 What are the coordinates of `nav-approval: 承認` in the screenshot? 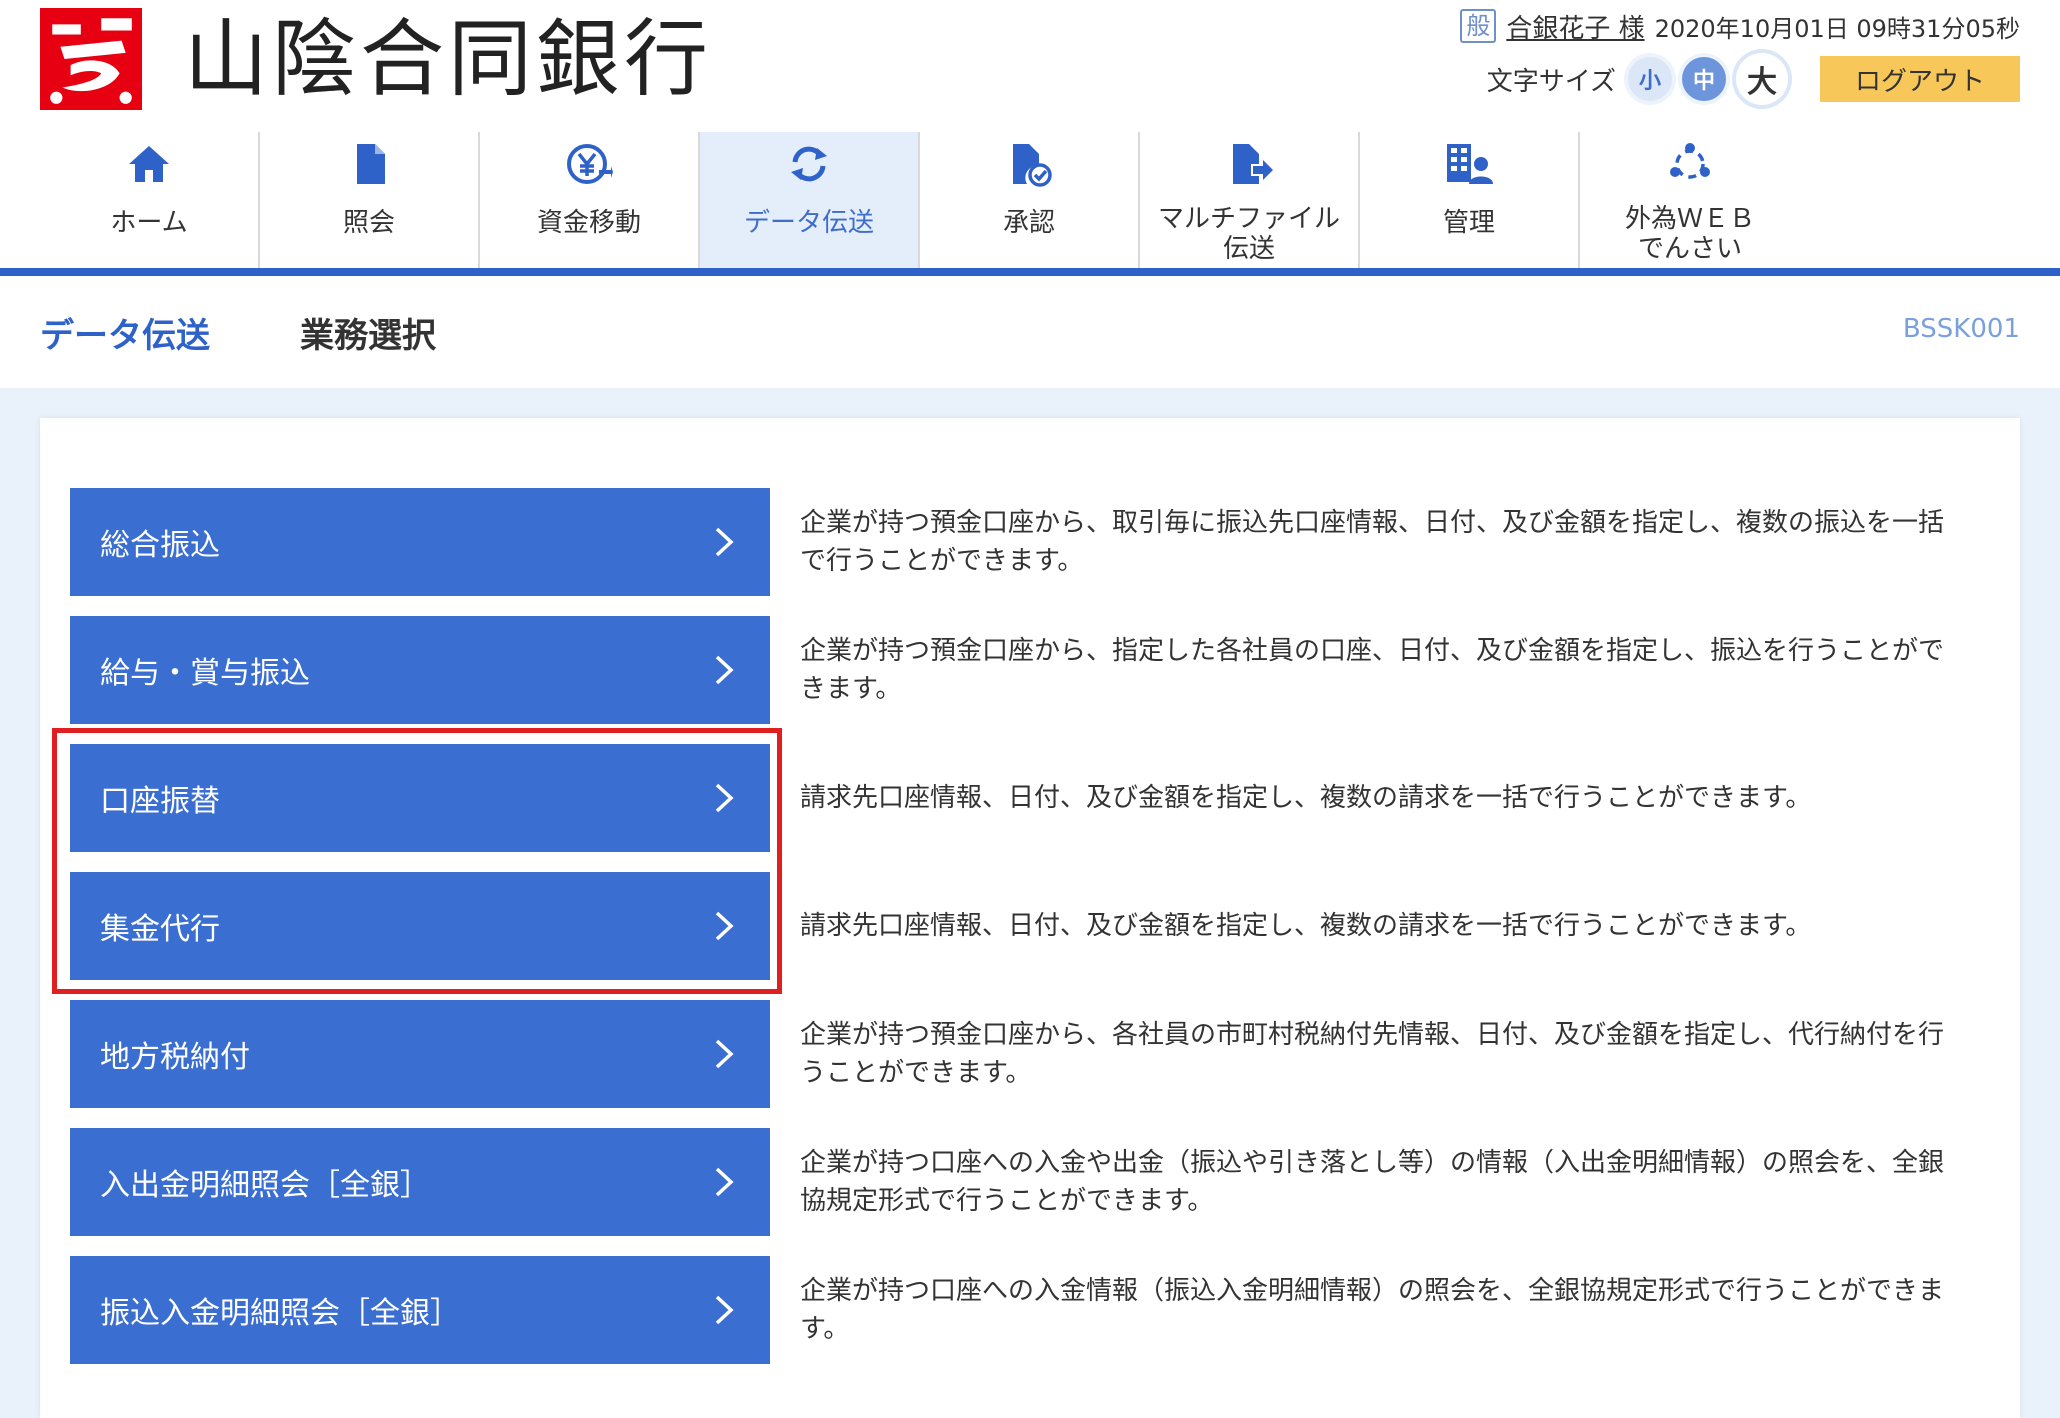 It's located at (1030, 200).